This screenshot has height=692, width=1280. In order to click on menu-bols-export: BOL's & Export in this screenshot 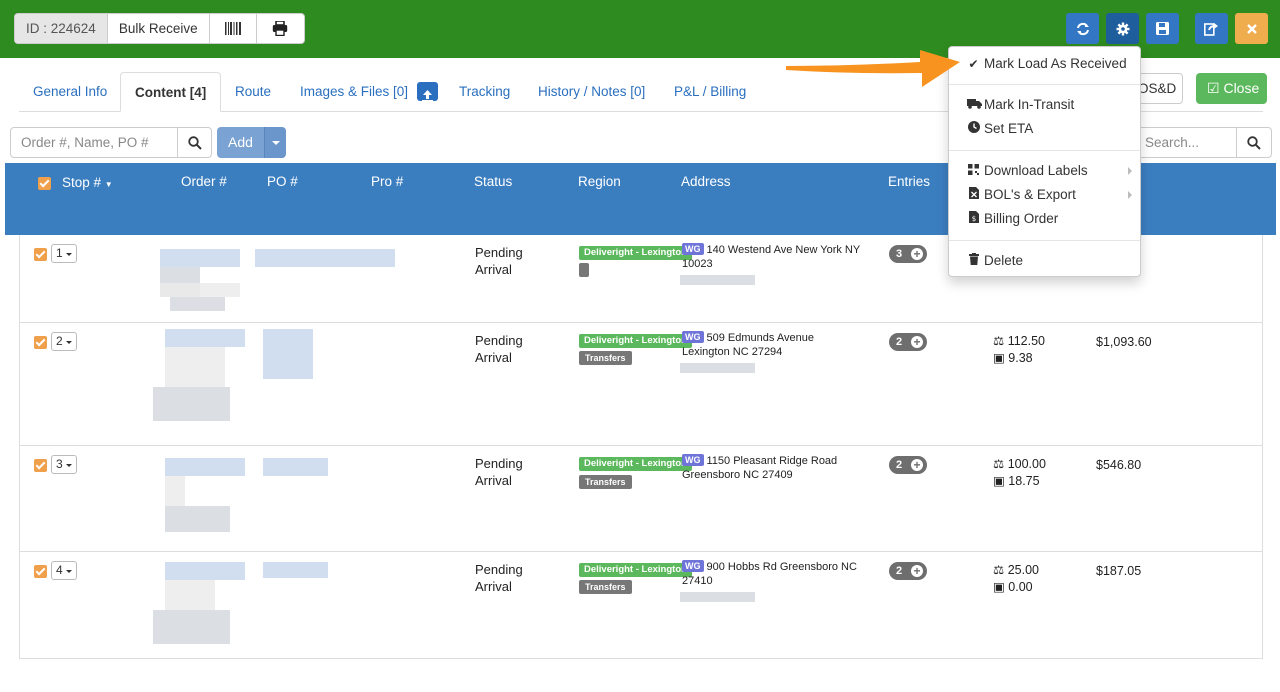, I will do `click(1054, 194)`.